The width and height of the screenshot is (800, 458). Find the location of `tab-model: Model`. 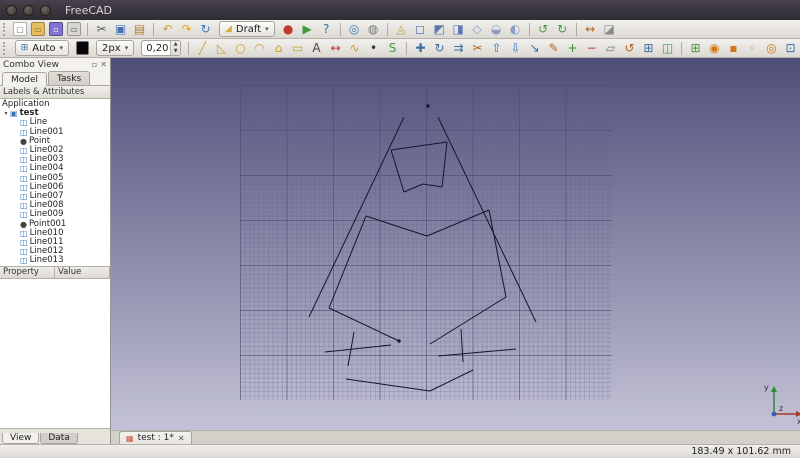

tab-model: Model is located at coordinates (25, 79).